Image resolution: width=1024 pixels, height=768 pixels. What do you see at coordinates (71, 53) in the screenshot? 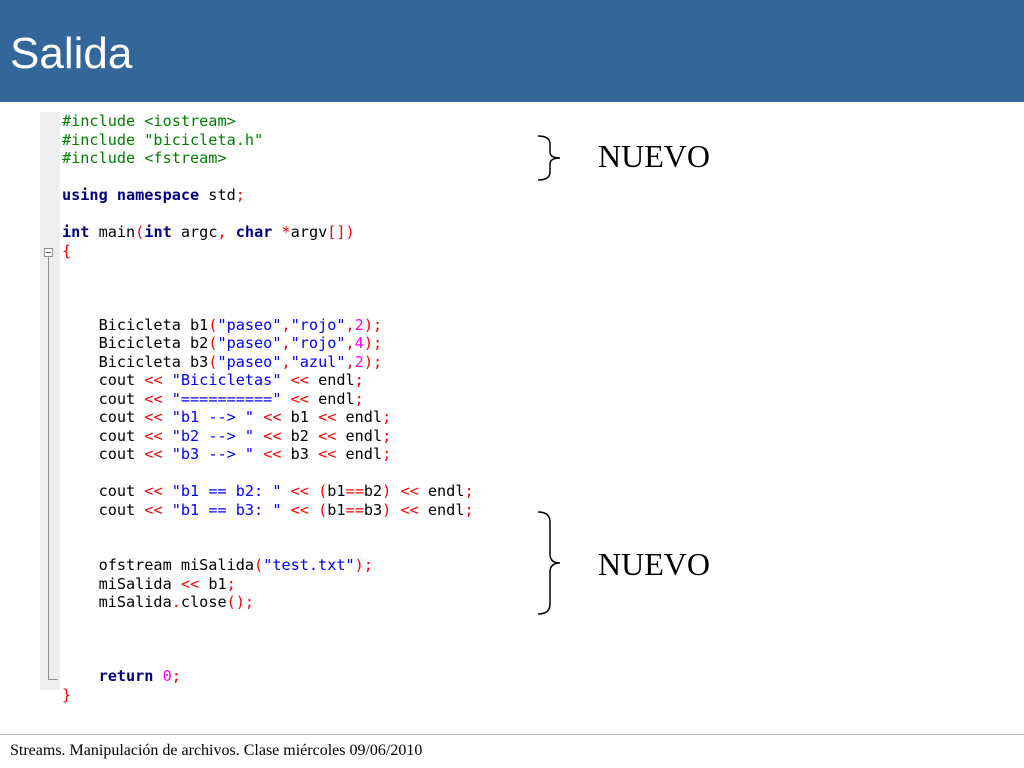
I see `slide-title: Salida` at bounding box center [71, 53].